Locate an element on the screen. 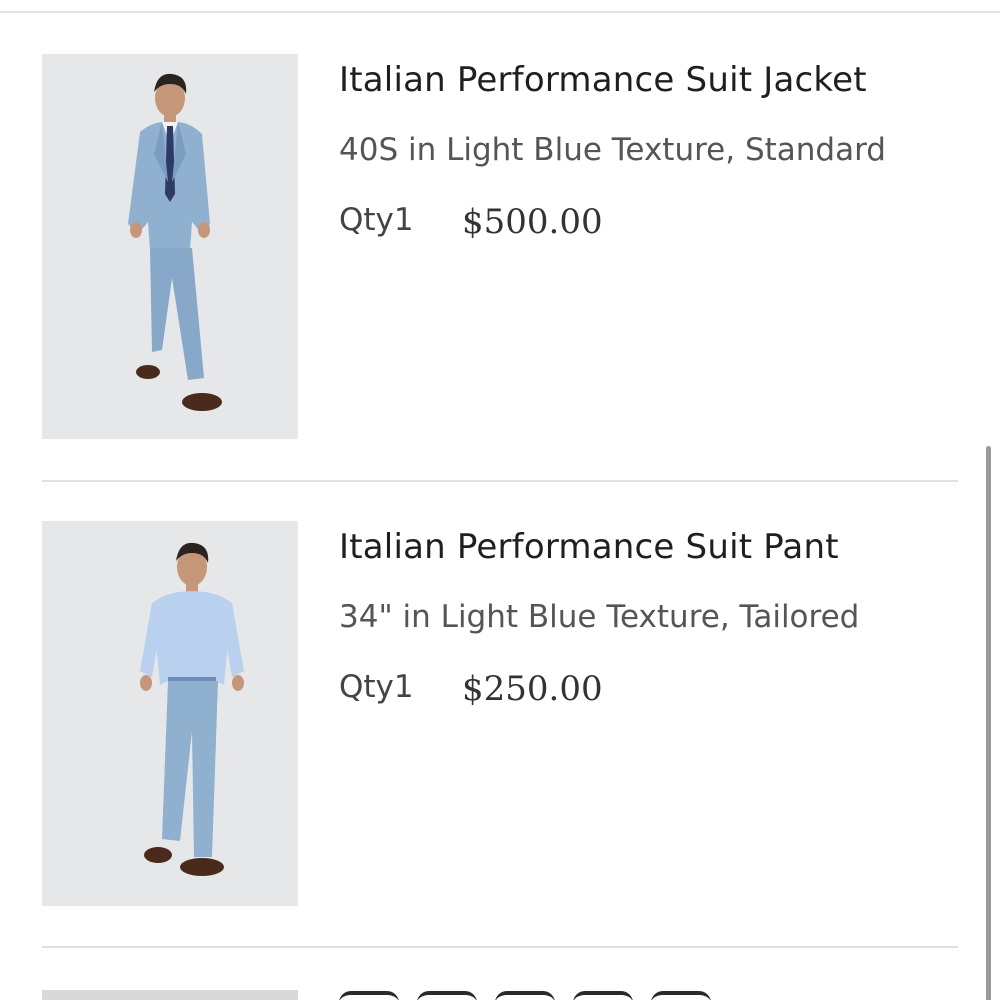 This screenshot has width=1000, height=1000. product-name: Italian Performance Suit Pant is located at coordinates (589, 547).